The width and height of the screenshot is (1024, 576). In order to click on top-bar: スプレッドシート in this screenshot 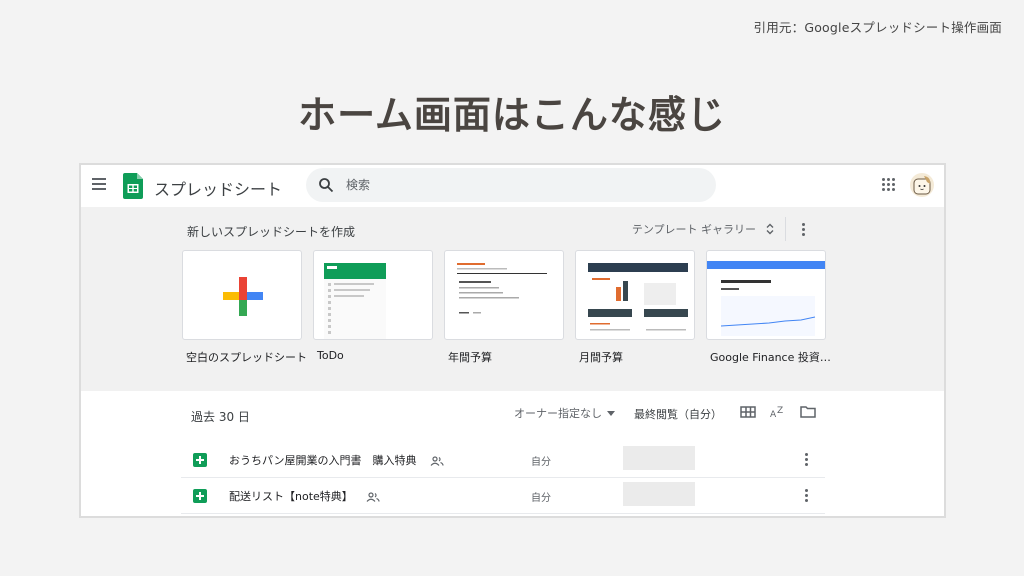, I will do `click(512, 186)`.